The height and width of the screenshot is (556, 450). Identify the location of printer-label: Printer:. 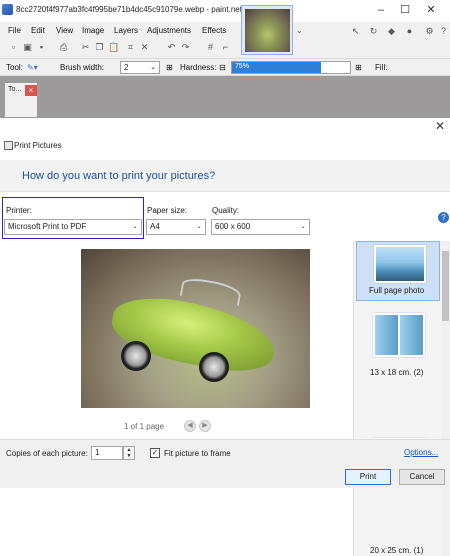
(19, 210).